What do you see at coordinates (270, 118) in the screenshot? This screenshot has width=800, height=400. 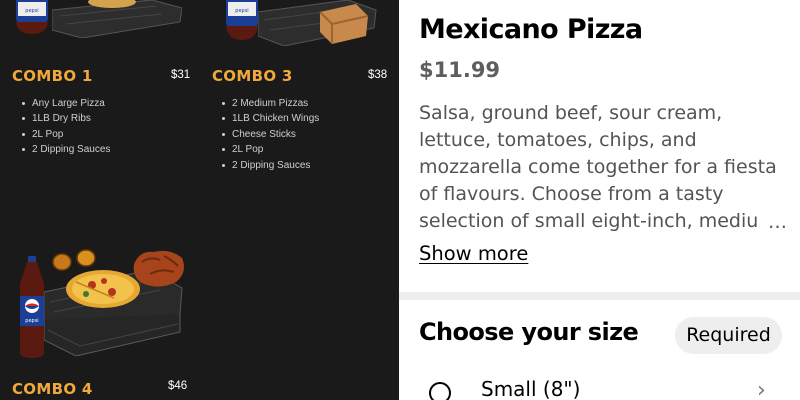 I see `list-item: 1LB Chicken Wings` at bounding box center [270, 118].